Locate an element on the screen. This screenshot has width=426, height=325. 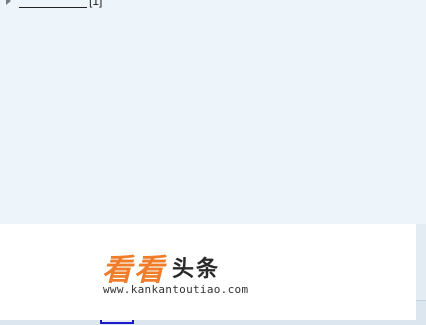
footnote-reference: [1] is located at coordinates (96, 4).